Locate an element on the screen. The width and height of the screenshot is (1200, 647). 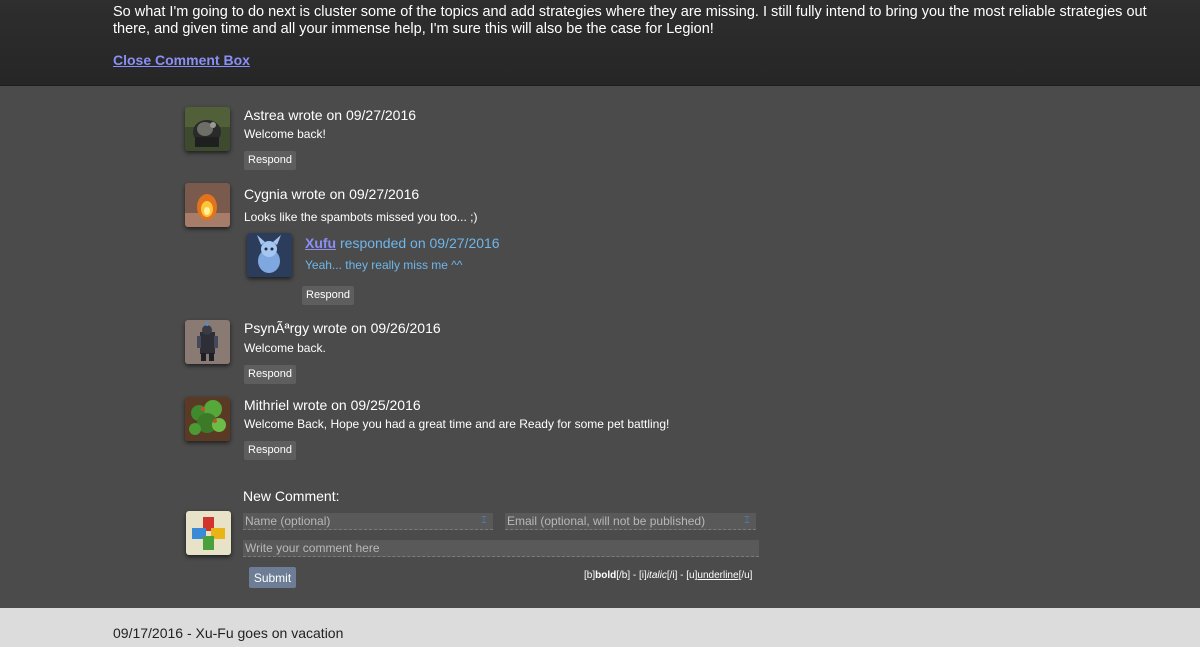
comment-author-line: Astrea wrote on 09/27/2016 is located at coordinates (330, 115).